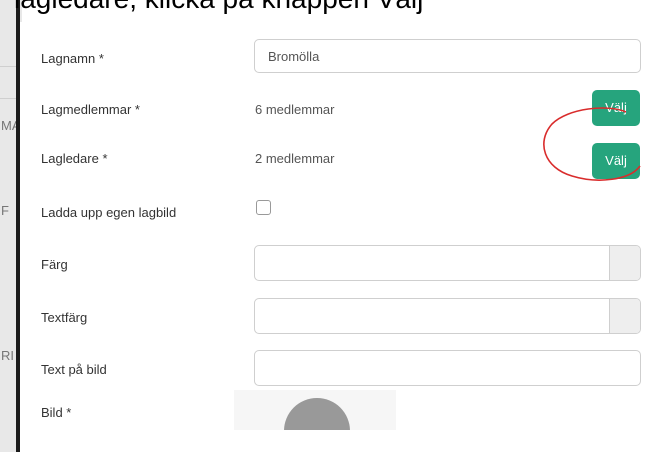  I want to click on background-text-fragment: RI, so click(7, 355).